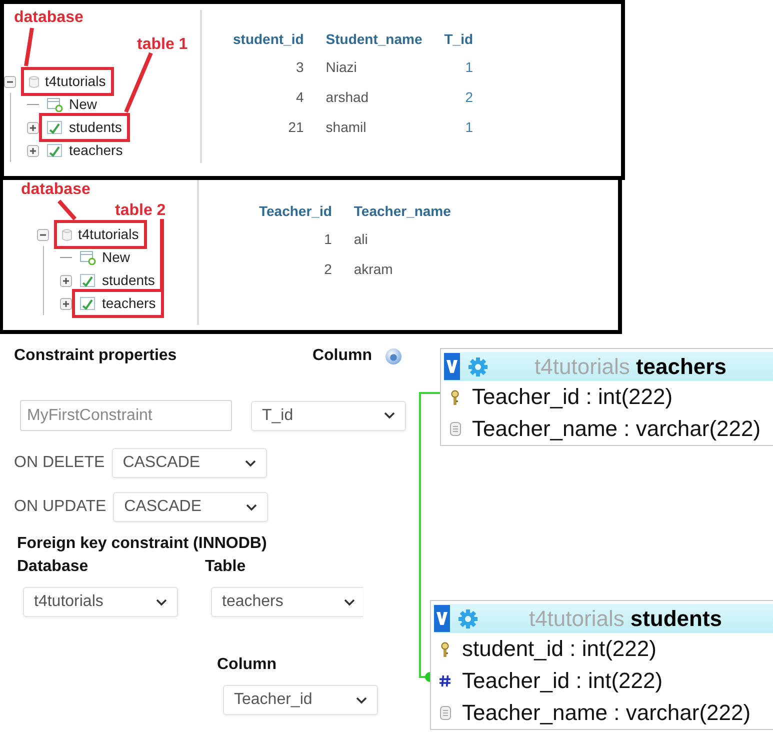 This screenshot has width=773, height=739. I want to click on table-name: students, so click(676, 619).